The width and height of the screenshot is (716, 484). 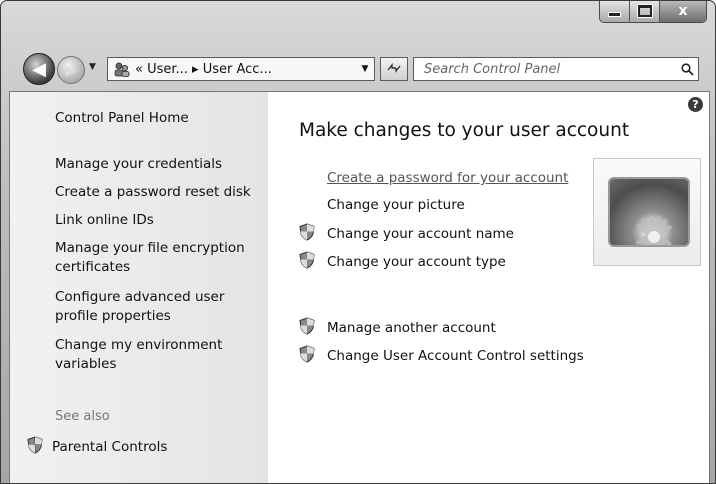 I want to click on parental-controls-label: Parental Controls, so click(x=110, y=447).